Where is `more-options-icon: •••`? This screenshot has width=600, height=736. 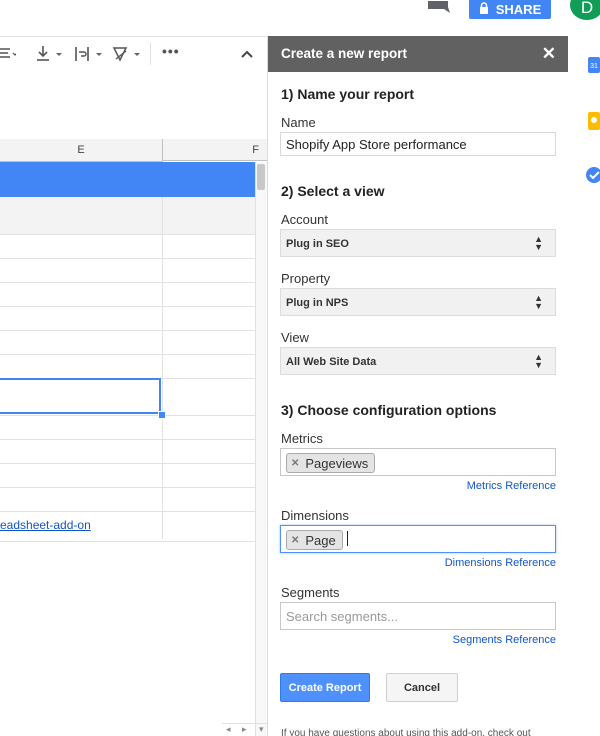 more-options-icon: ••• is located at coordinates (171, 52).